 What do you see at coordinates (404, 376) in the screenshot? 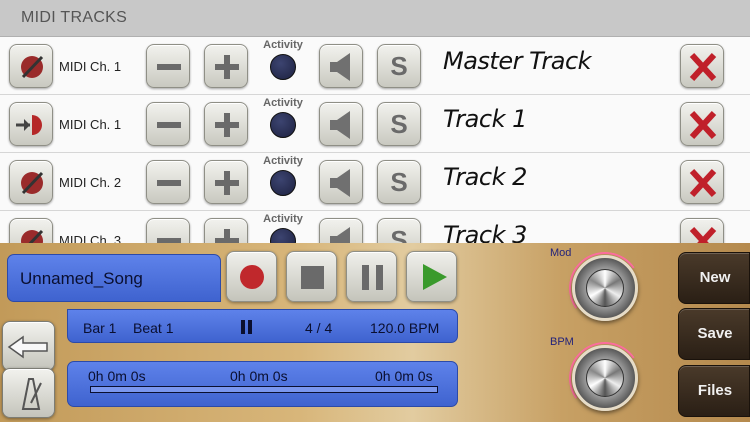
I see `time-end: 0h 0m 0s` at bounding box center [404, 376].